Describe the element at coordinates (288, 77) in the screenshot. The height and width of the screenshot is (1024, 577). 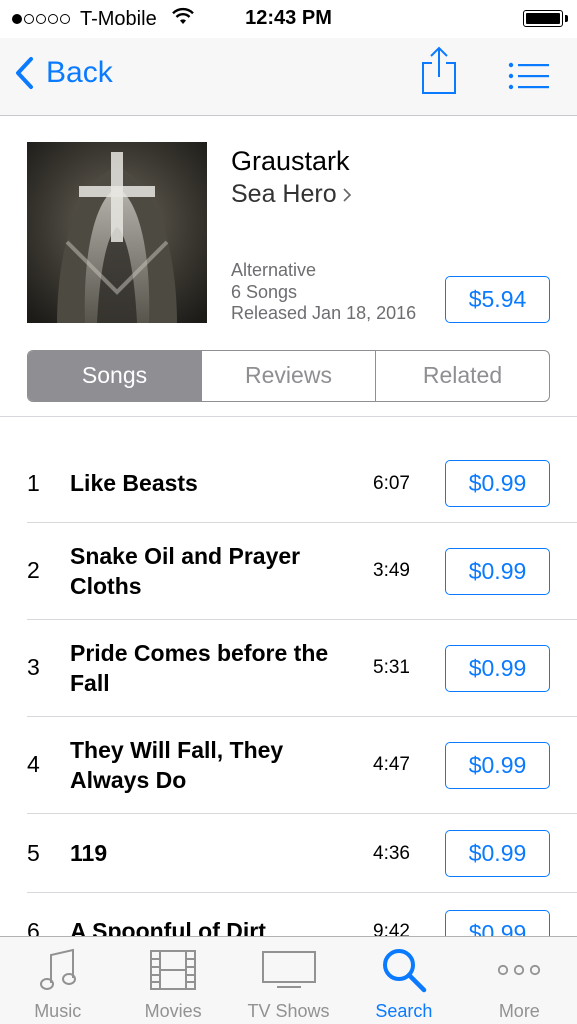
I see `navigation-bar: Back` at that location.